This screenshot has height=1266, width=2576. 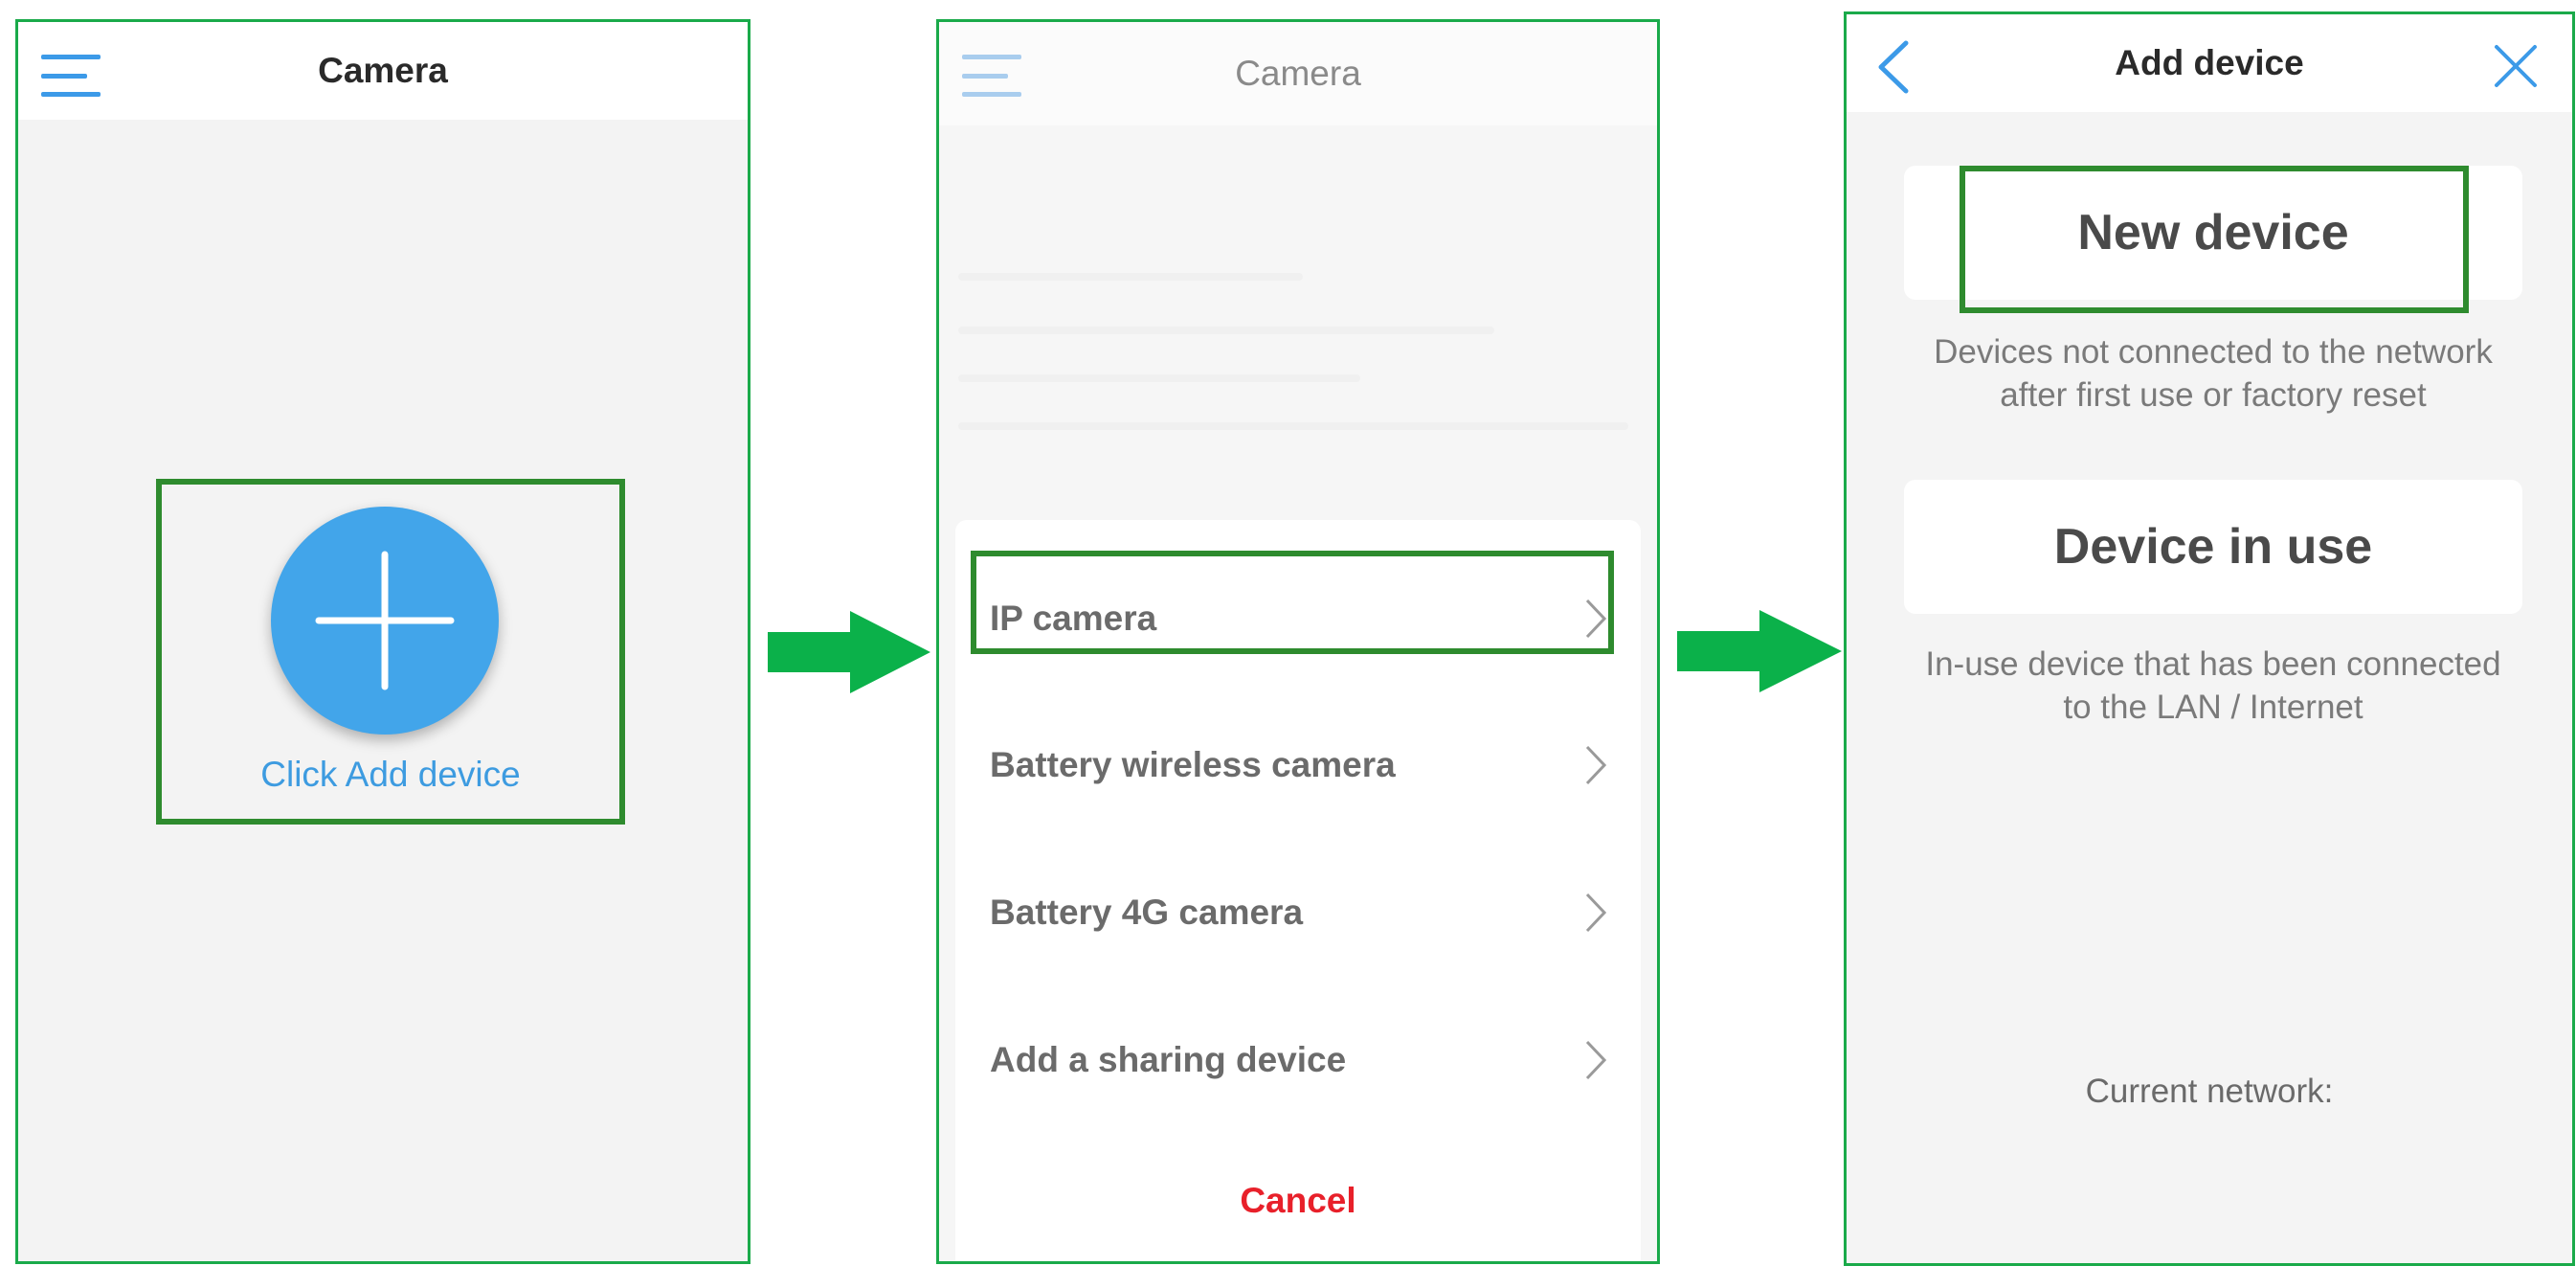 What do you see at coordinates (2213, 395) in the screenshot?
I see `description-line: after first use or factory reset` at bounding box center [2213, 395].